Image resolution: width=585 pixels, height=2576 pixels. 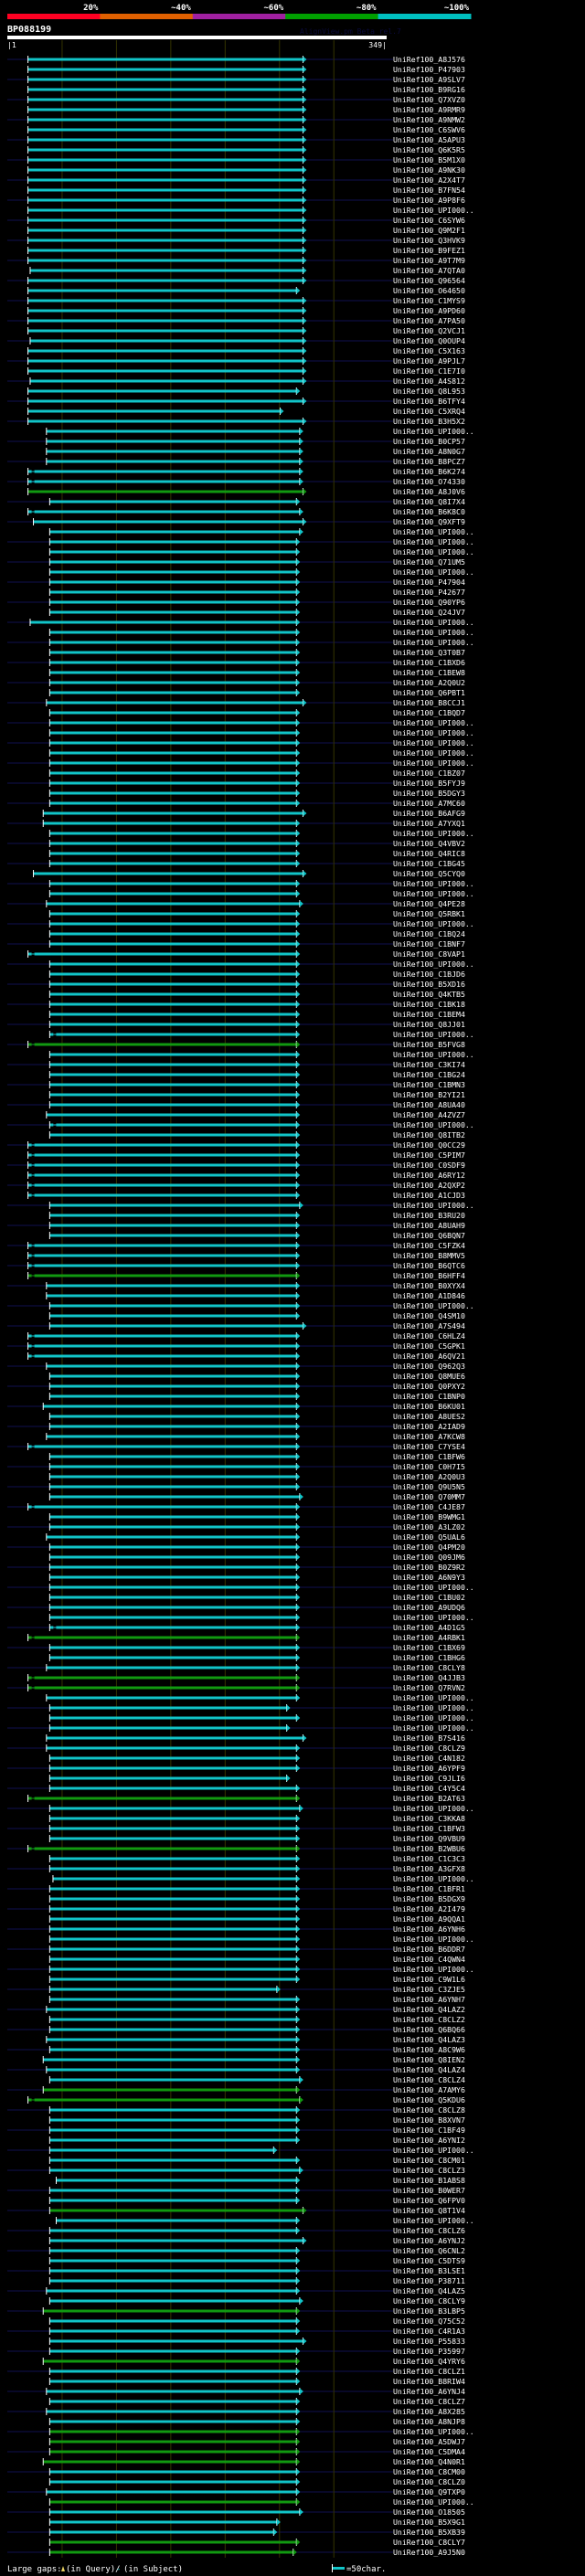 I want to click on hit-row: UniRef100_Q9TXP0, so click(x=256, y=2491).